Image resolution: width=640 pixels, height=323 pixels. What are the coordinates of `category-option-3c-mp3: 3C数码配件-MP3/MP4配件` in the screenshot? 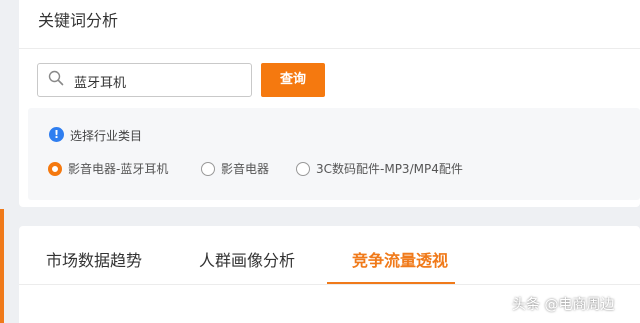 It's located at (379, 168).